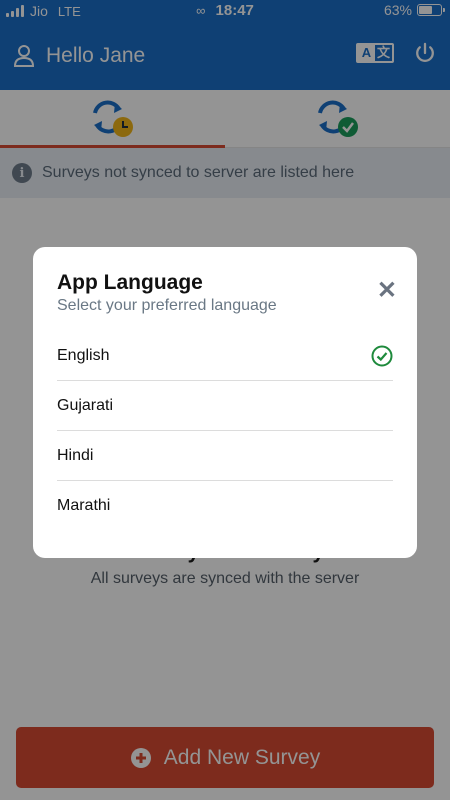 The width and height of the screenshot is (450, 800). Describe the element at coordinates (84, 505) in the screenshot. I see `language-option-label: Marathi` at that location.